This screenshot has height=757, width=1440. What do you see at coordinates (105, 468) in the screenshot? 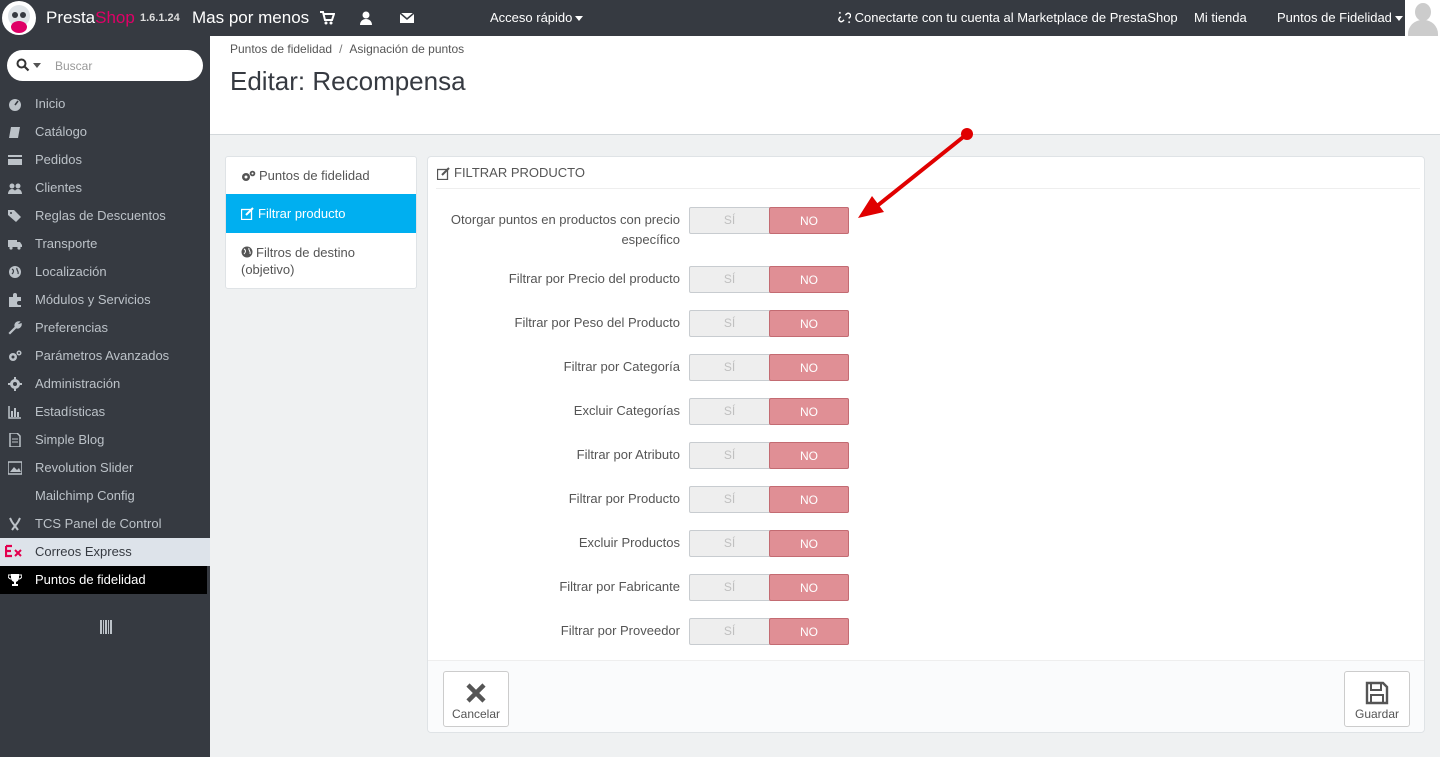
I see `sidebar-item-revolution-slider: Revolution Slider` at bounding box center [105, 468].